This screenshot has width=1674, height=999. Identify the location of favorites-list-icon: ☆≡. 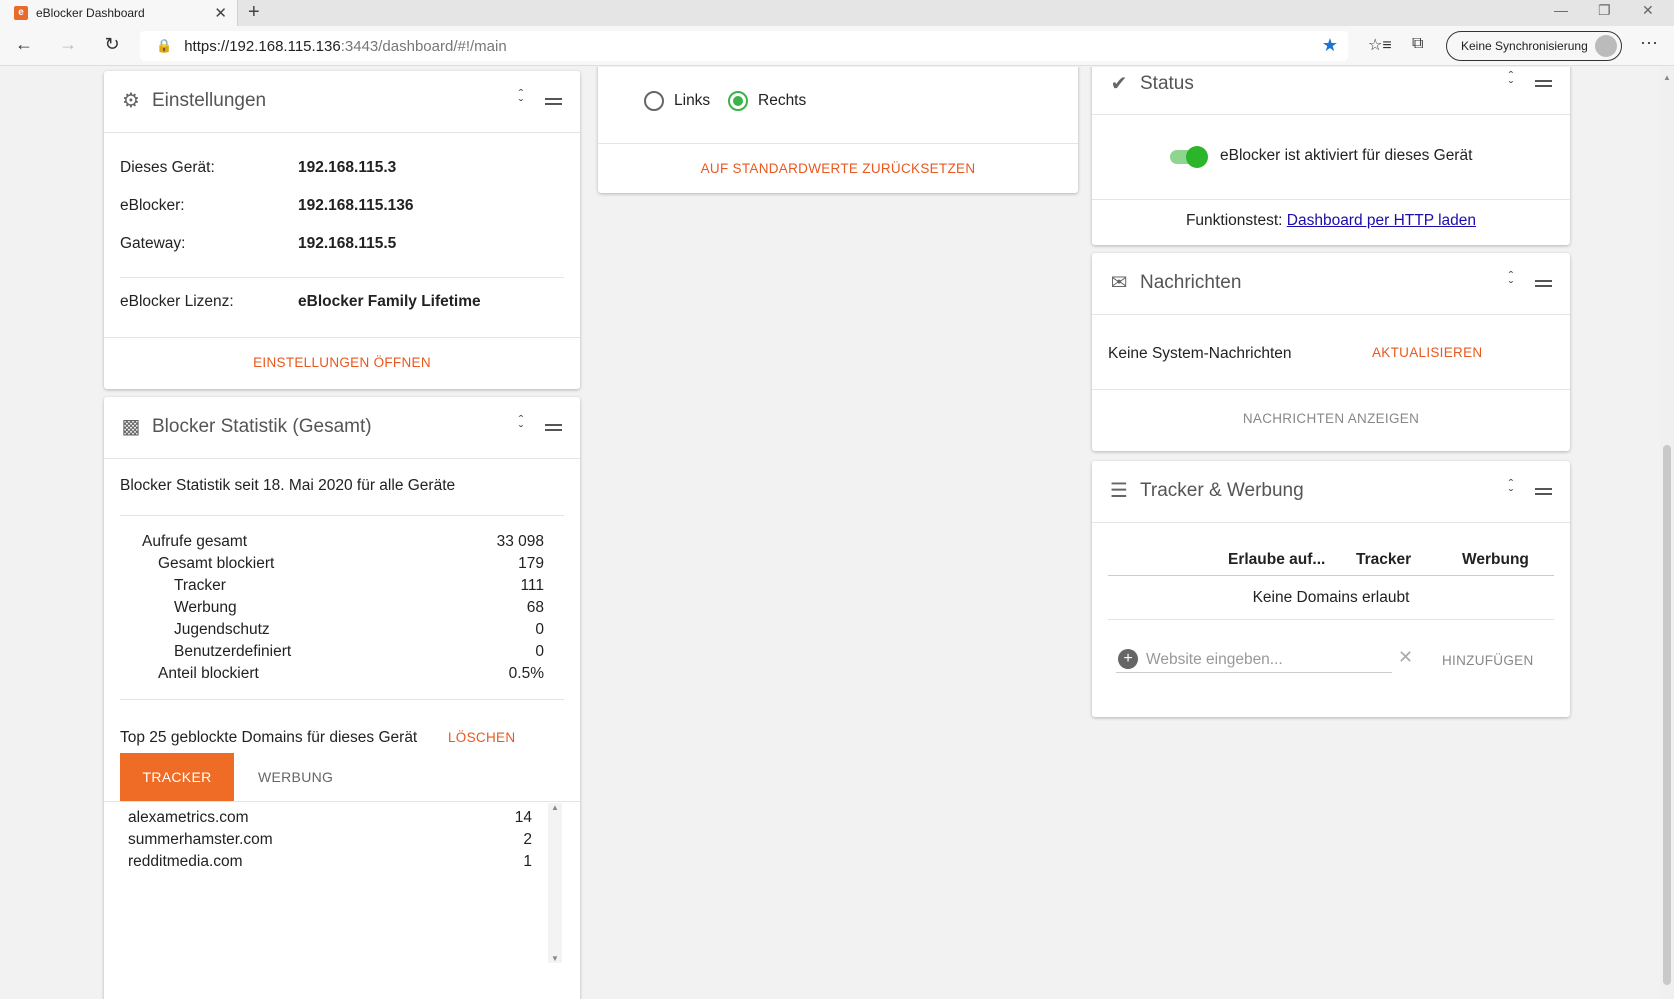
(1380, 45).